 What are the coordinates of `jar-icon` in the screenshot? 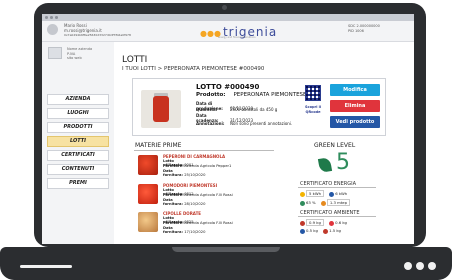 It's located at (161, 109).